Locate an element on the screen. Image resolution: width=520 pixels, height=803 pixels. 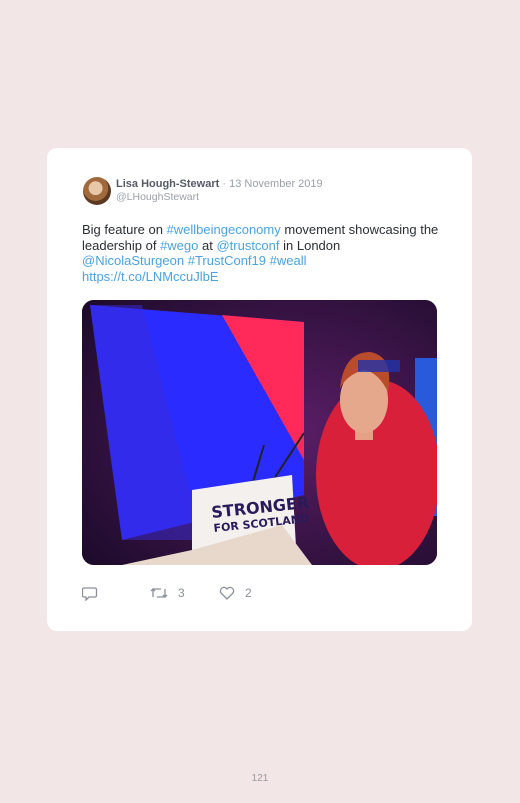
tweet-text-segment: in London is located at coordinates (310, 245).